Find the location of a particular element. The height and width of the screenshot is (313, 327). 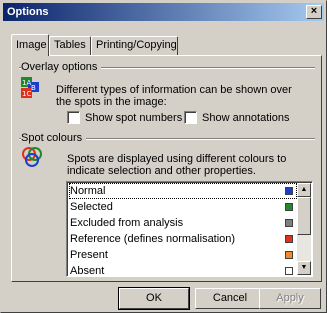

list-item: Absent is located at coordinates (183, 270).